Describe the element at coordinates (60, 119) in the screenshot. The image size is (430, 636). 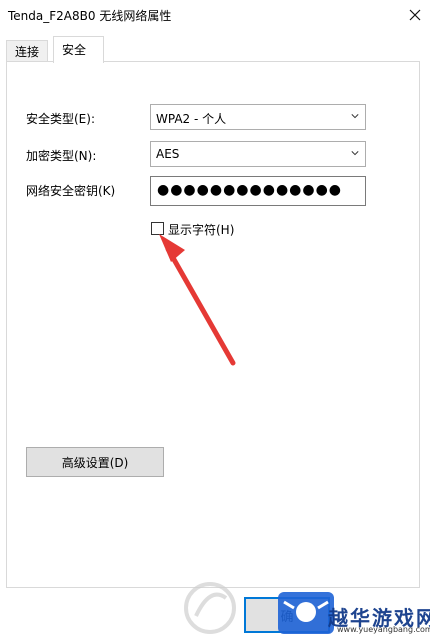
I see `security-type-label: 安全类型(E):` at that location.